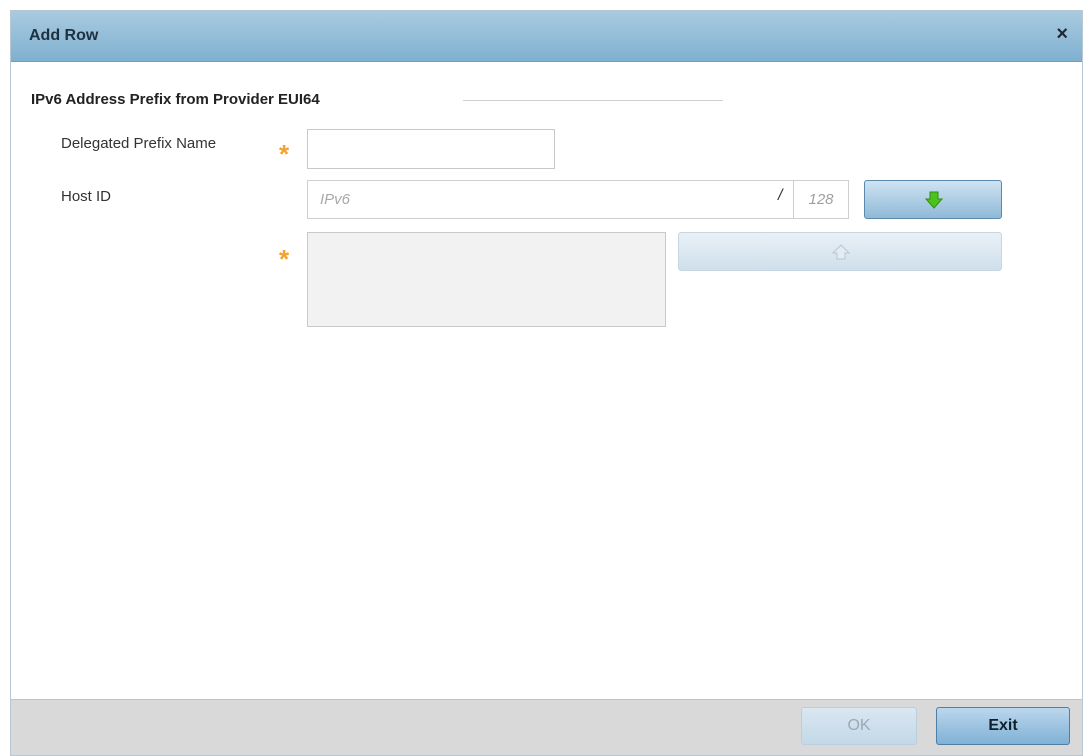 This screenshot has height=756, width=1087. What do you see at coordinates (139, 143) in the screenshot?
I see `delegated-prefix-name-label: Delegated Prefix Name` at bounding box center [139, 143].